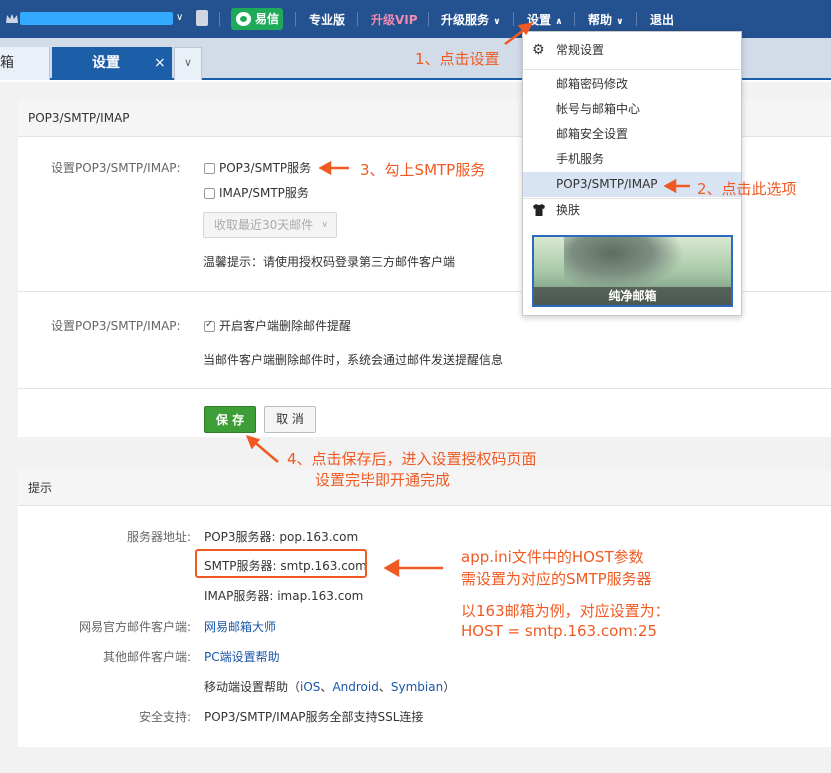 This screenshot has height=773, width=831. Describe the element at coordinates (412, 459) in the screenshot. I see `annotation-step4-line1: 4、点击保存后，进入设置授权码页面` at that location.